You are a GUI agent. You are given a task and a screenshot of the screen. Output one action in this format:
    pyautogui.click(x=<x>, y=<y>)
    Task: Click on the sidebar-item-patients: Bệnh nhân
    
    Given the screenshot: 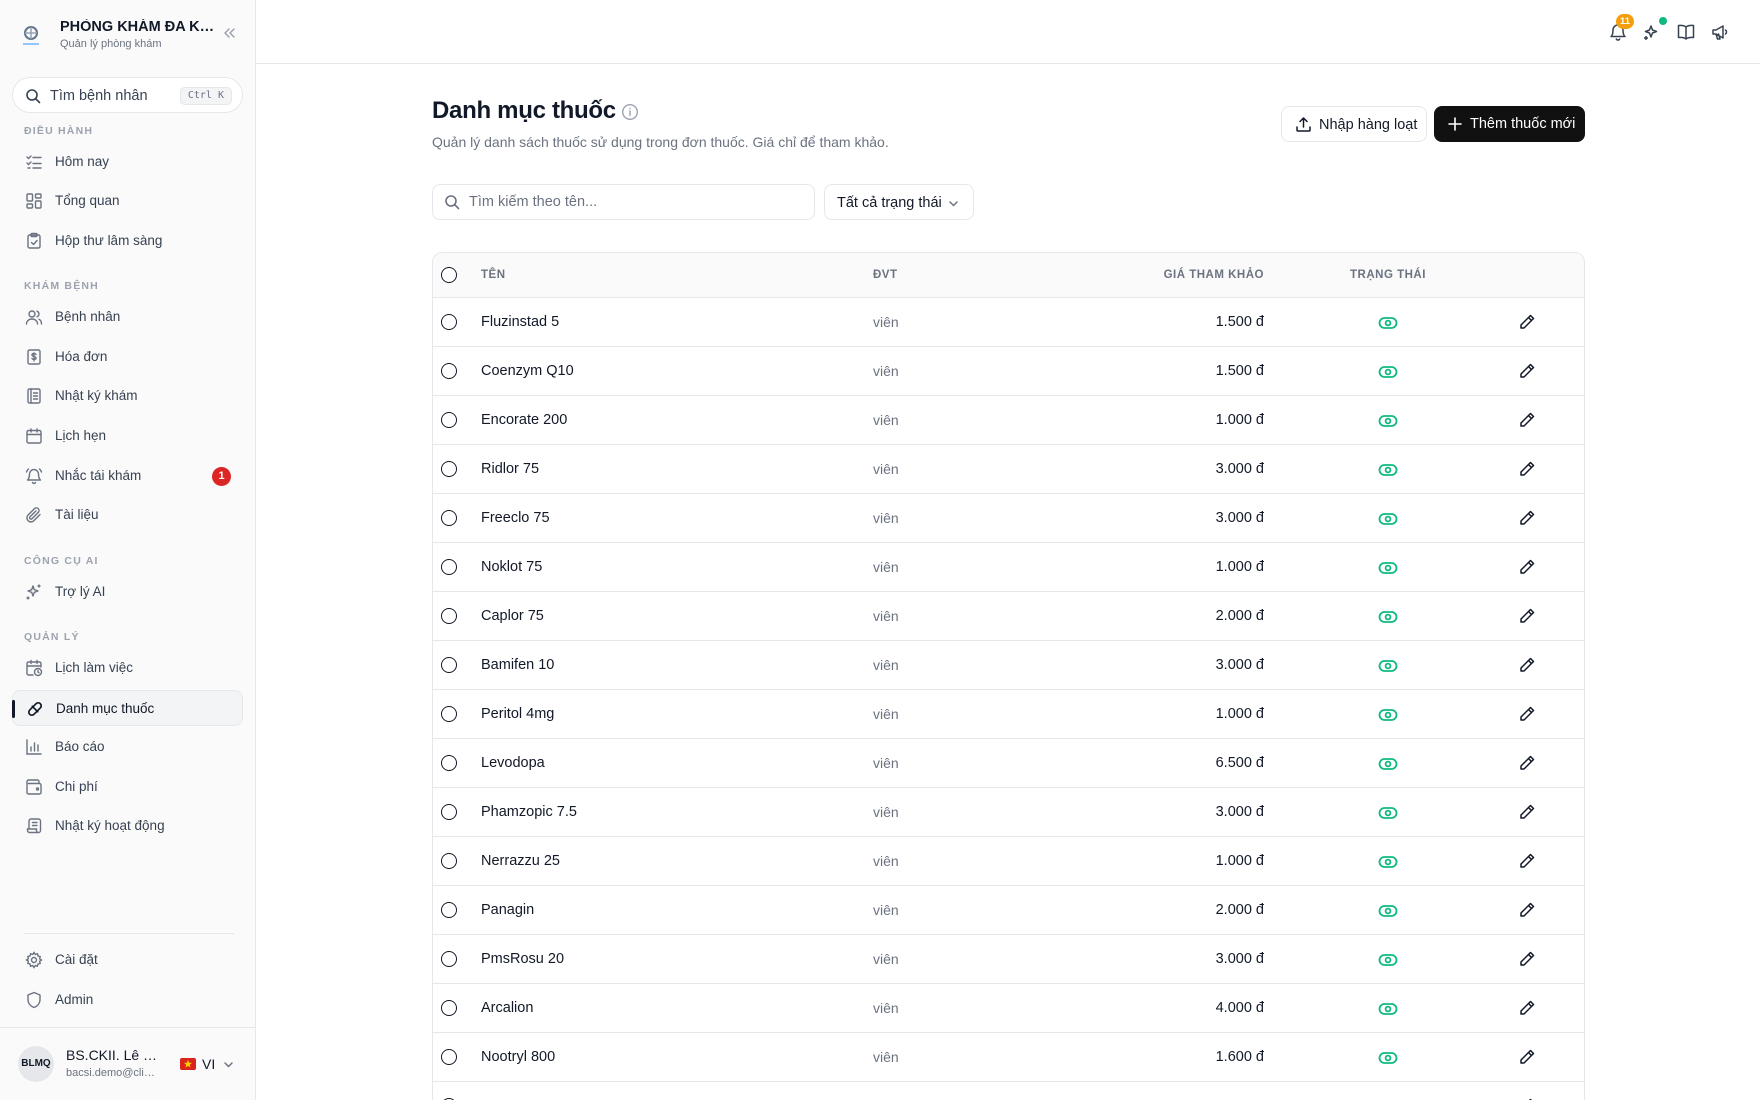 What is the action you would take?
    pyautogui.click(x=127, y=317)
    